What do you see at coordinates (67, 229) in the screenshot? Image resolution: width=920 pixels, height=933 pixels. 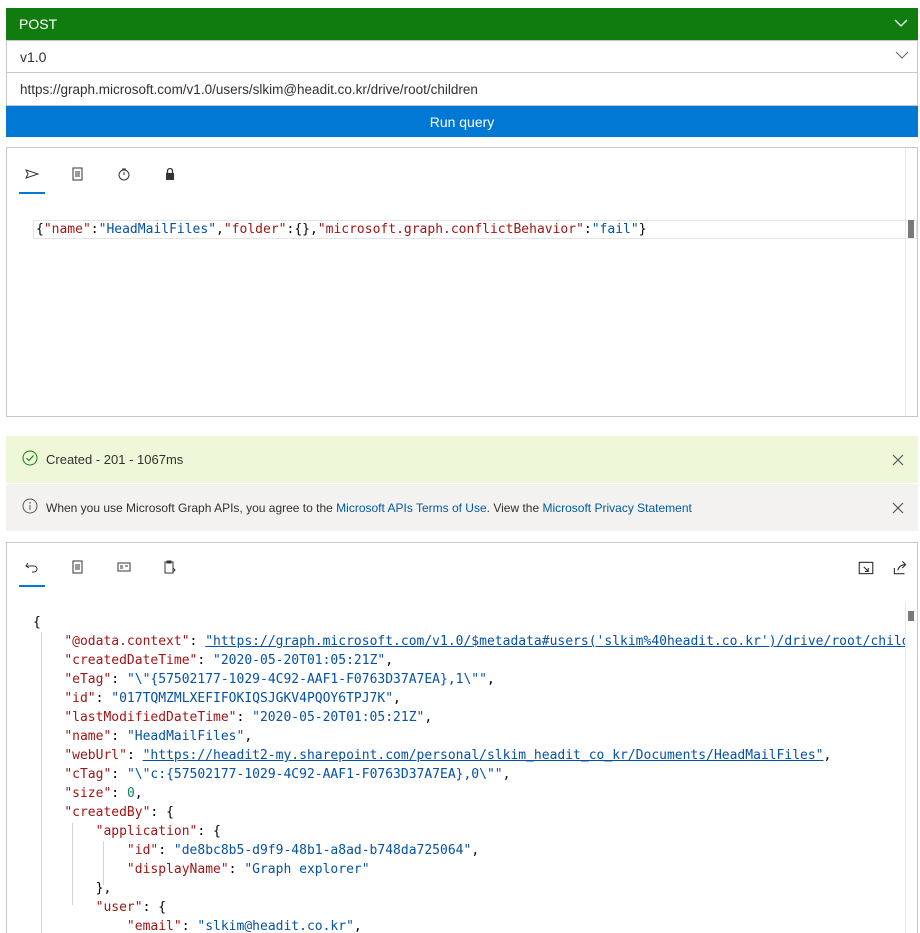 I see `json-key-name: "name"` at bounding box center [67, 229].